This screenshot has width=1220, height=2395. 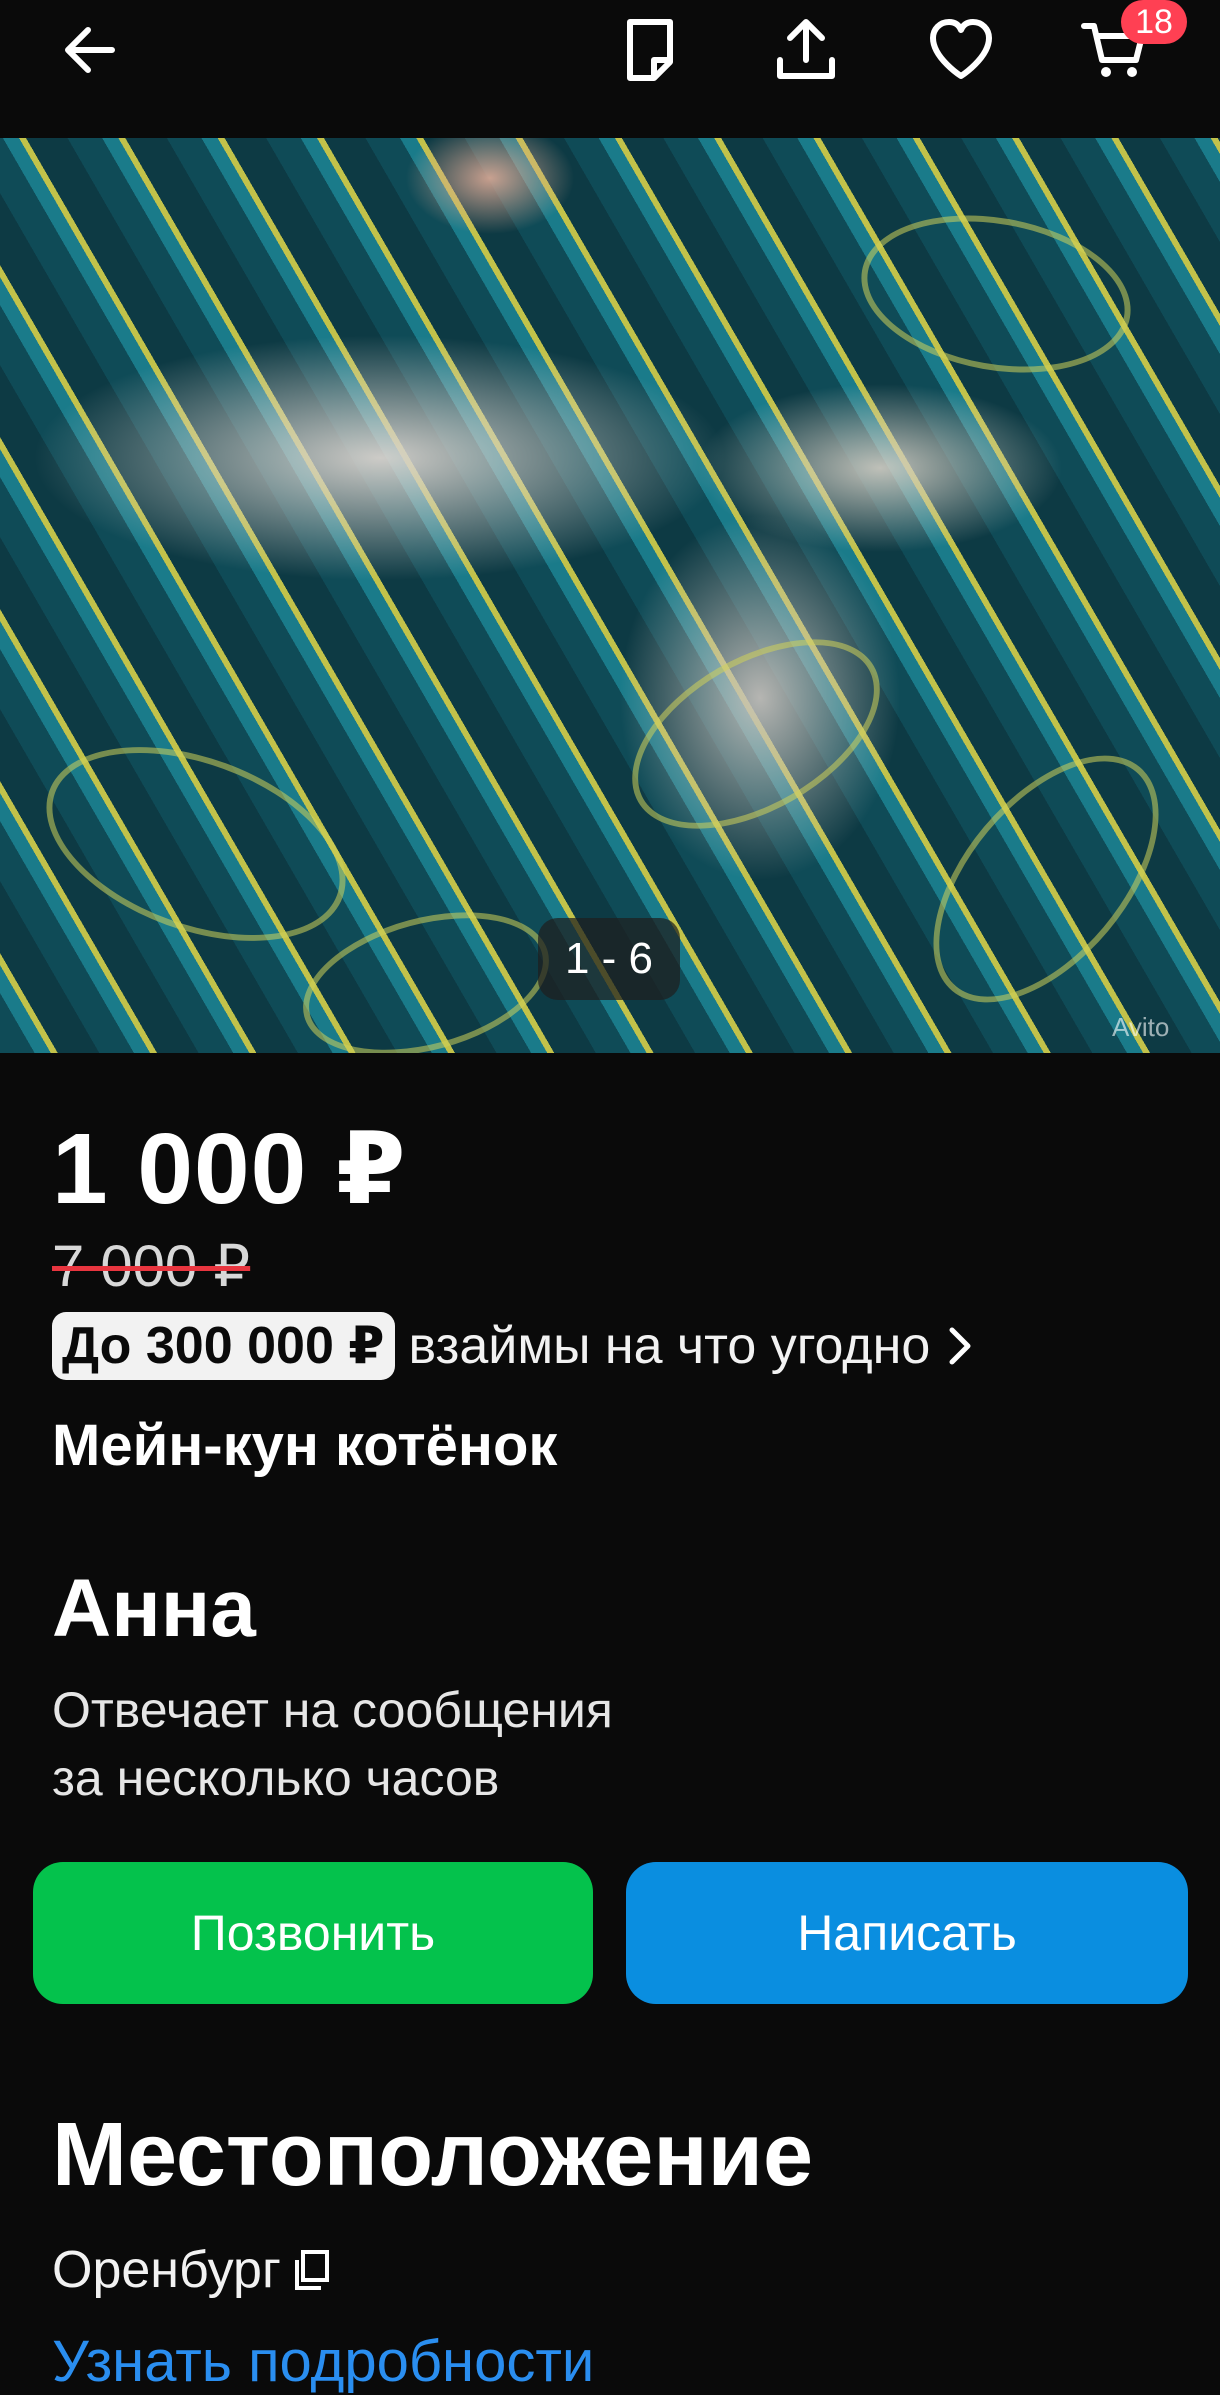 What do you see at coordinates (229, 1169) in the screenshot?
I see `price: 1 000 ₽` at bounding box center [229, 1169].